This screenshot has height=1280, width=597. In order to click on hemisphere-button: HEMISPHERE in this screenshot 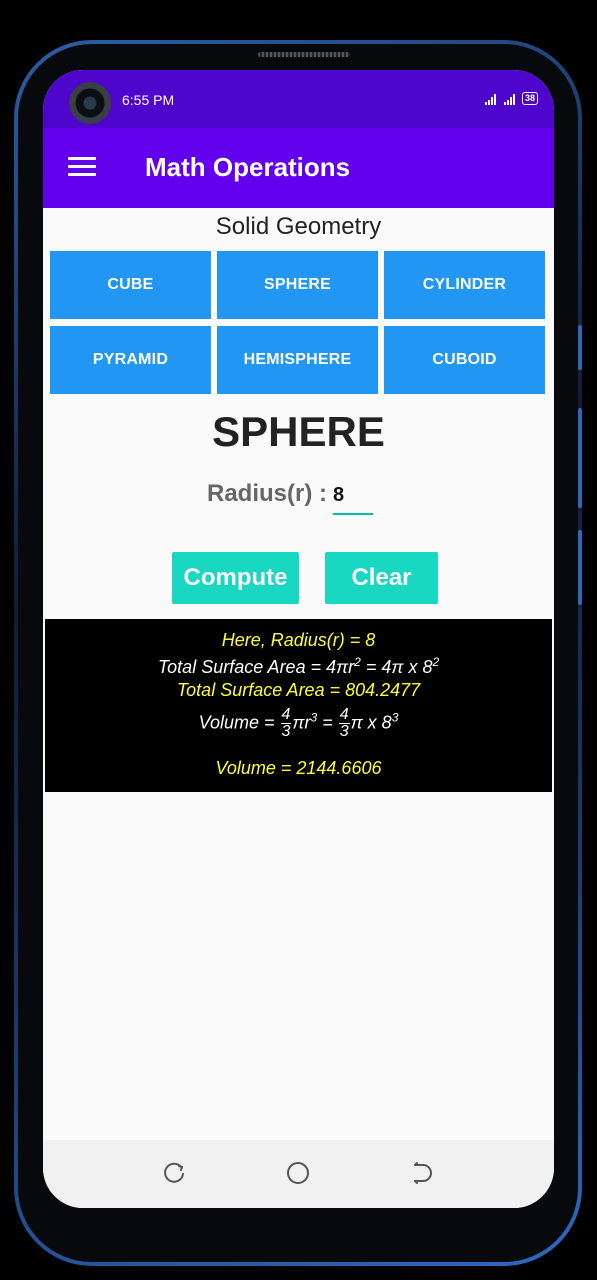, I will do `click(297, 360)`.